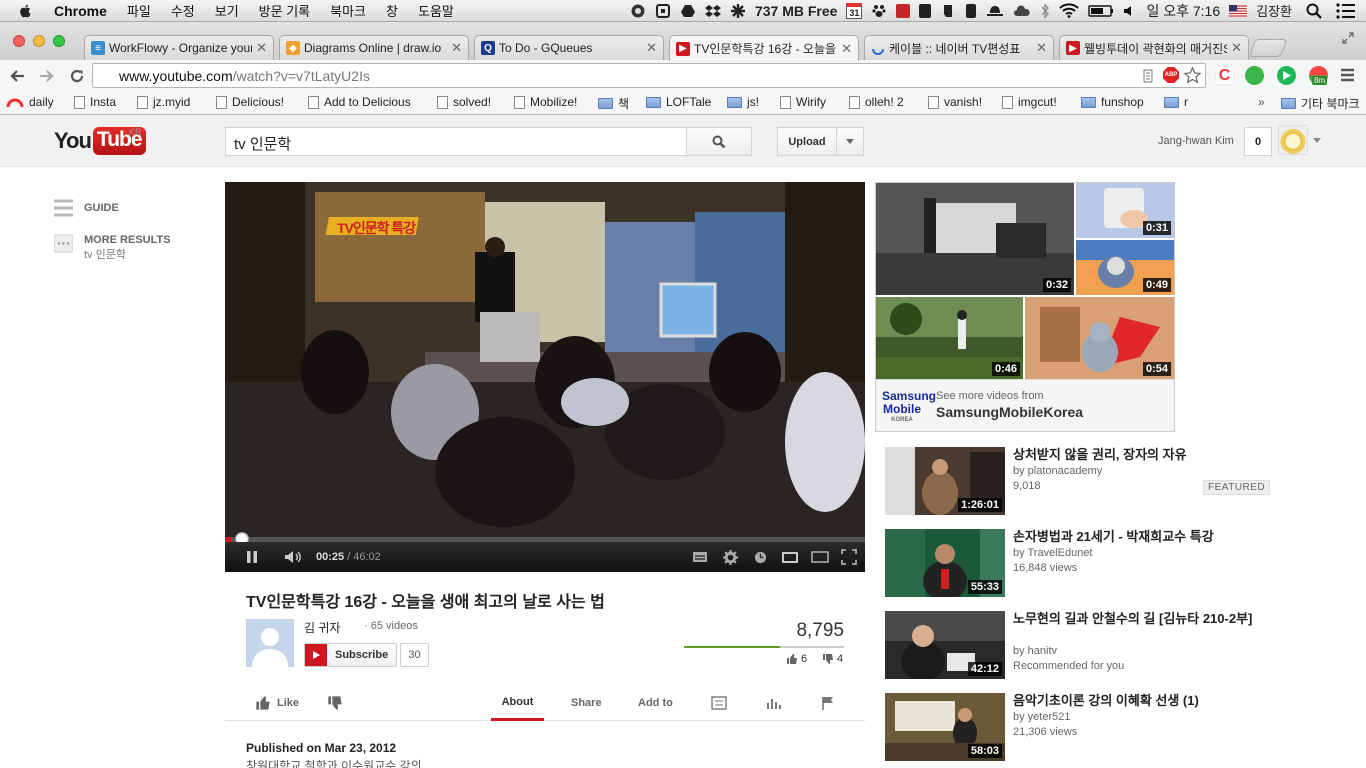 This screenshot has height=768, width=1366. What do you see at coordinates (613, 103) in the screenshot?
I see `bookmark-folder-book: 책` at bounding box center [613, 103].